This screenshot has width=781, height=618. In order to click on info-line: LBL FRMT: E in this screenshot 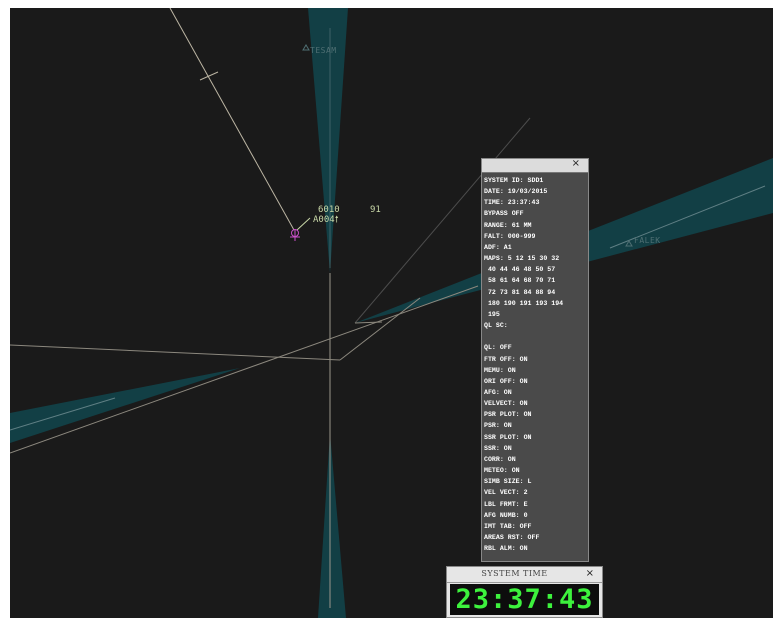, I will do `click(506, 504)`.